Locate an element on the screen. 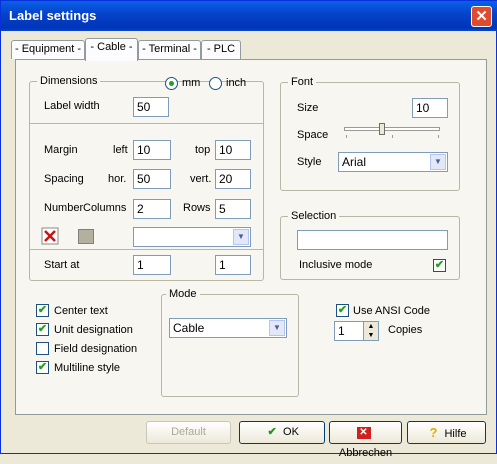 The image size is (497, 464). unit-mm-radio is located at coordinates (171, 83).